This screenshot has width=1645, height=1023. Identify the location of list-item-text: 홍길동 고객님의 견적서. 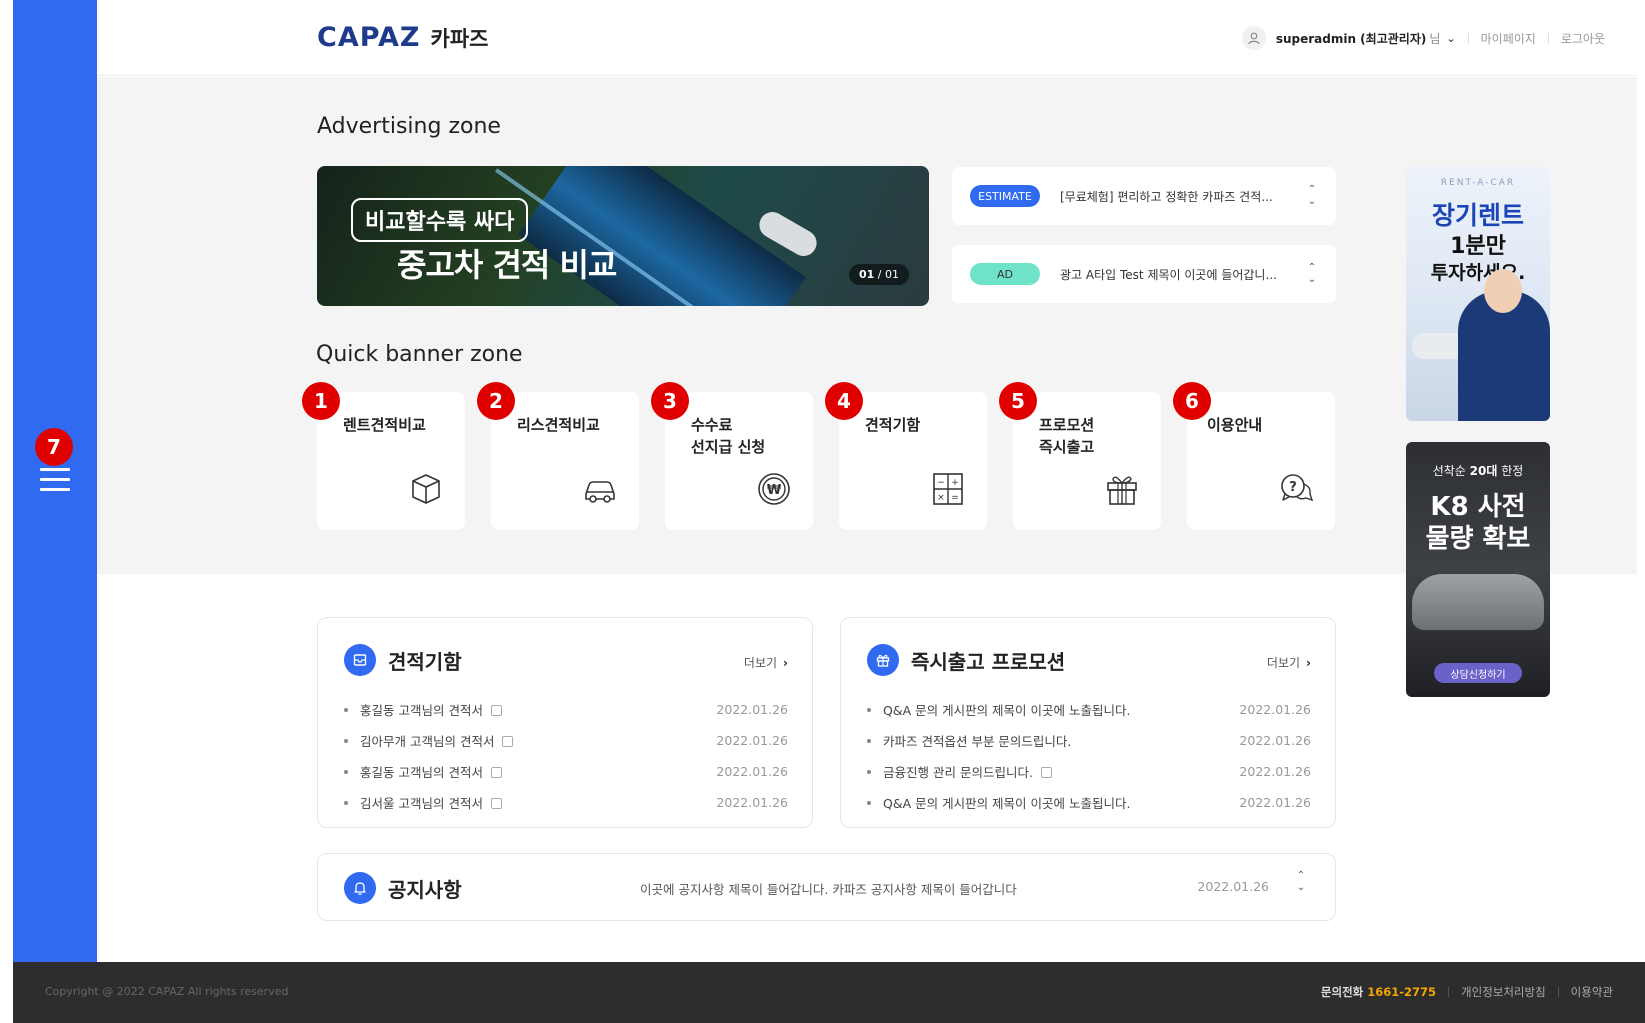
(421, 710).